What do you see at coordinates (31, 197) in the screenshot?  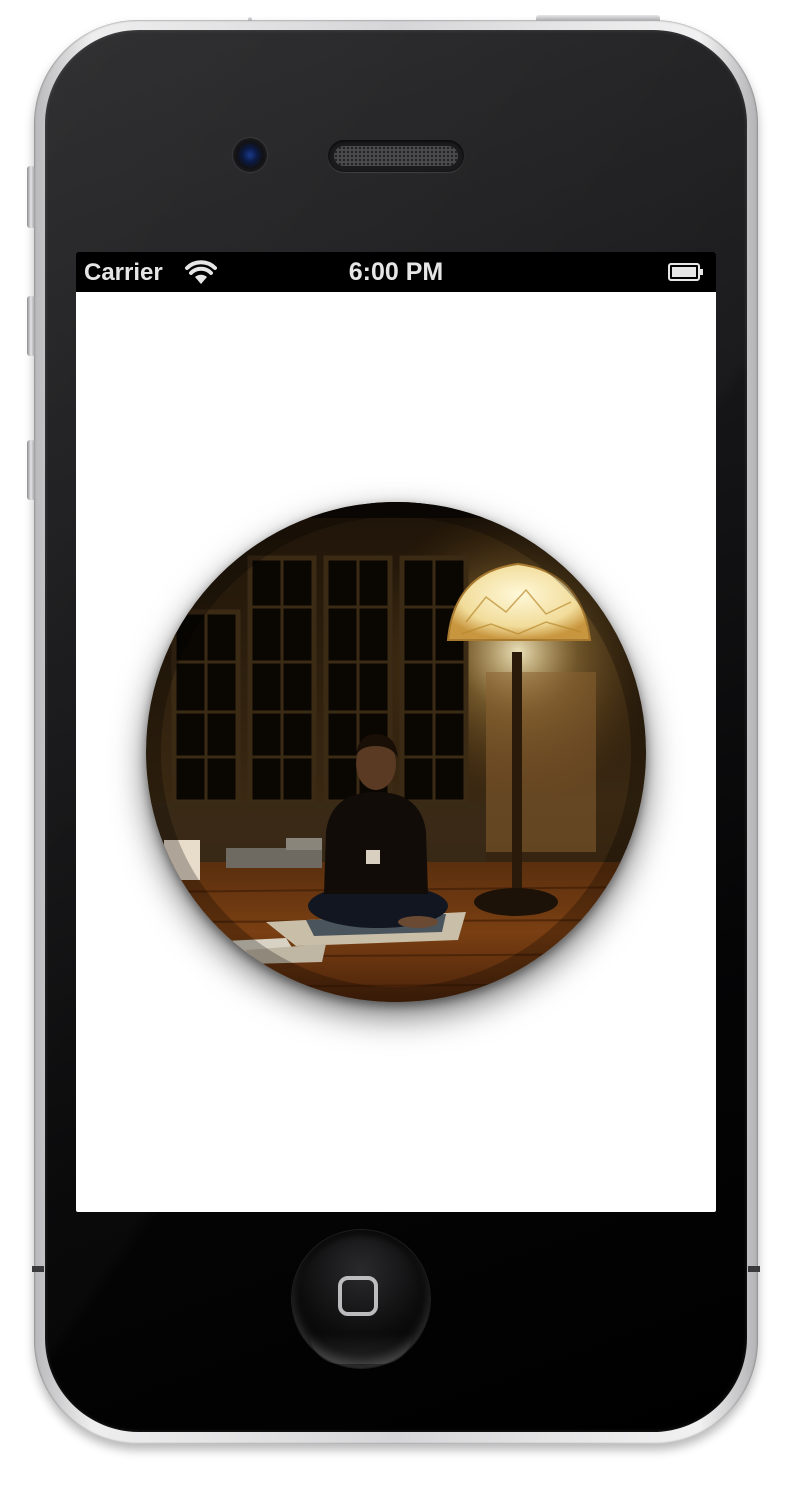 I see `mute-switch` at bounding box center [31, 197].